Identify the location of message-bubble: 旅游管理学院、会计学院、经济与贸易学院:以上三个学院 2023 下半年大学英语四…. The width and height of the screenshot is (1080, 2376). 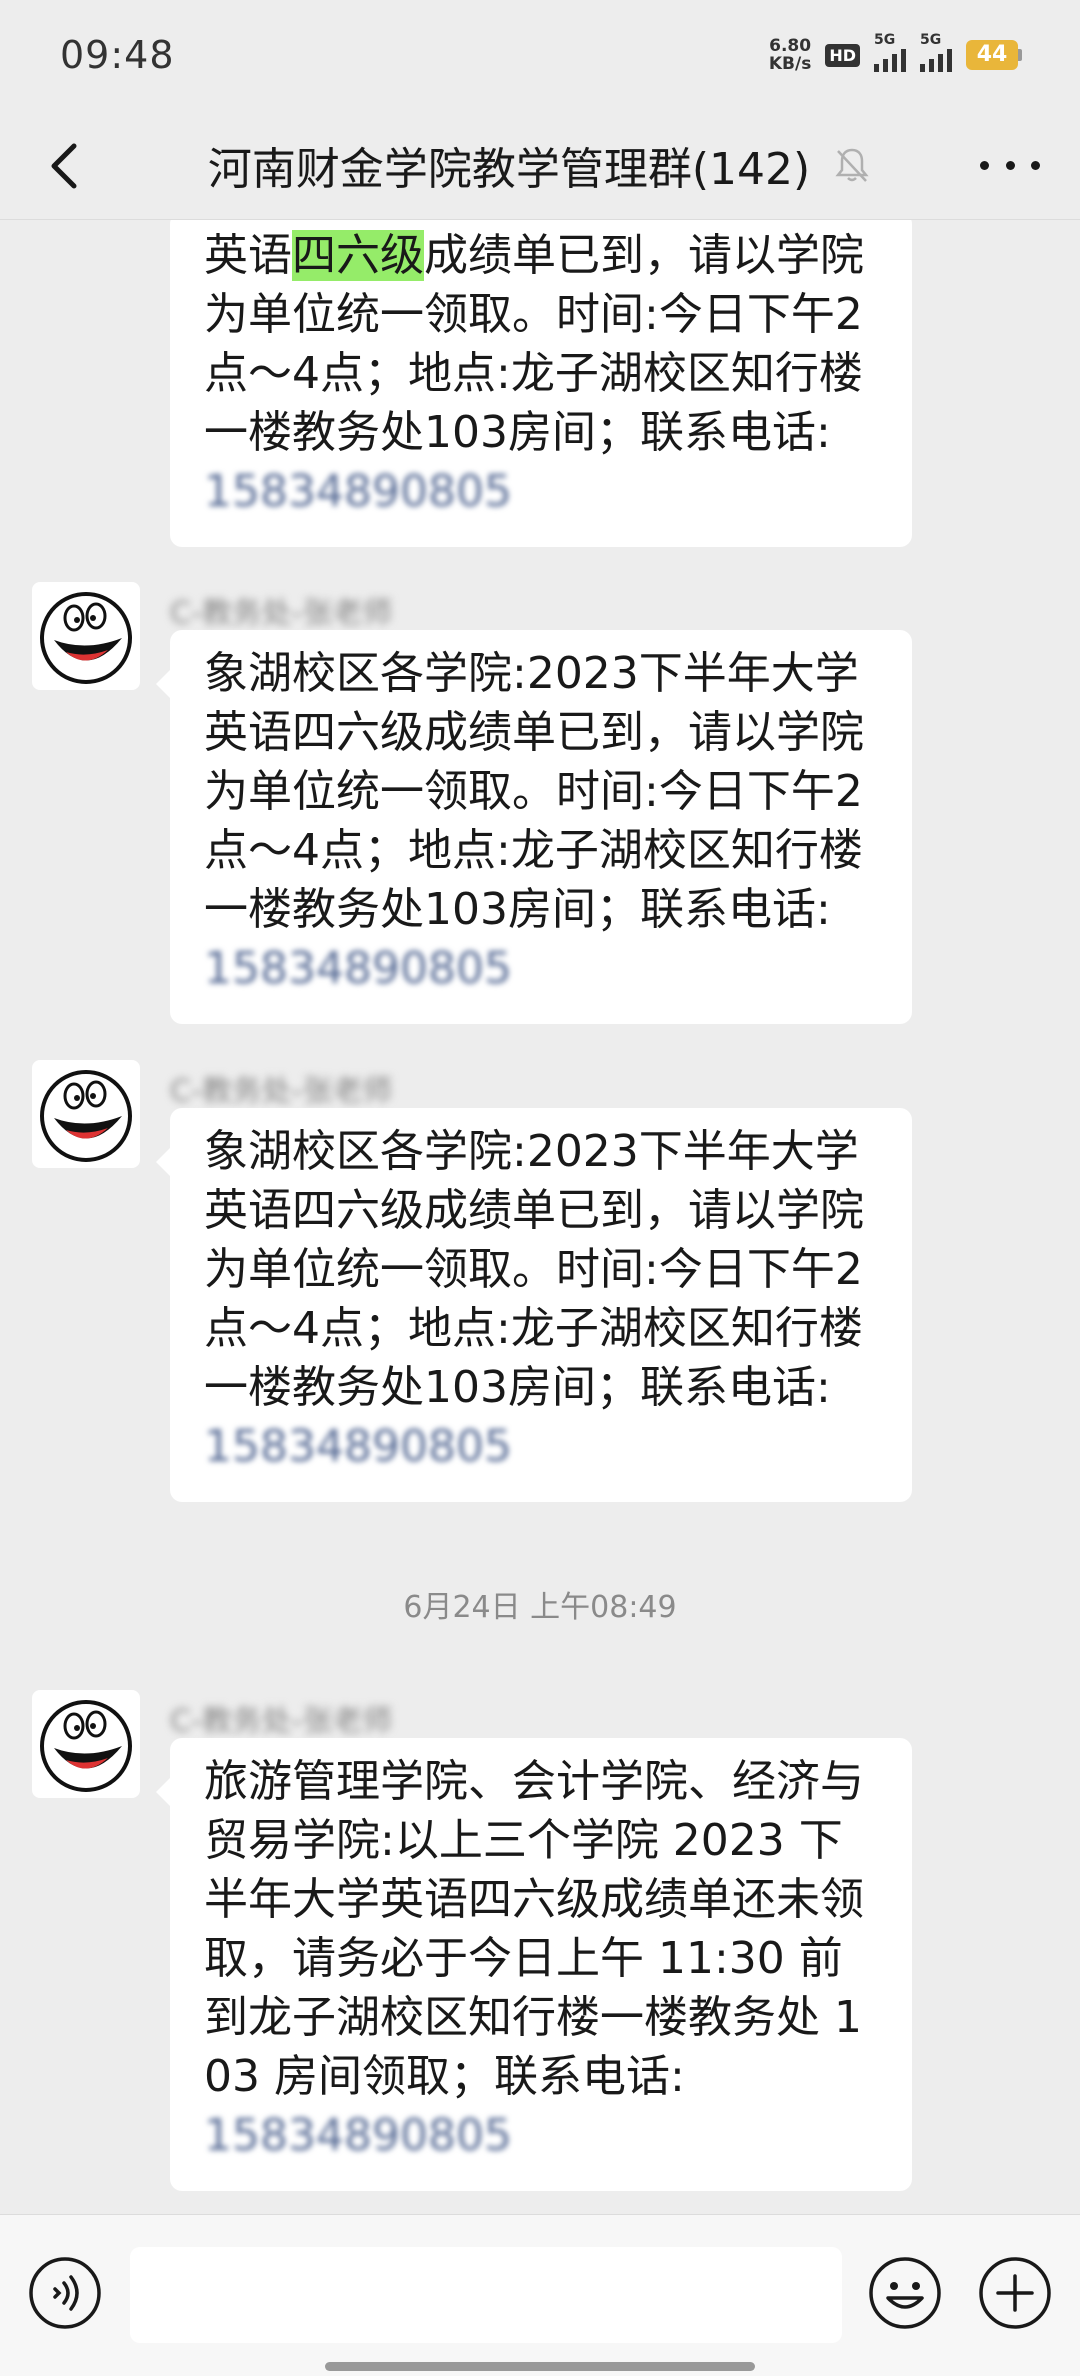
(534, 1964).